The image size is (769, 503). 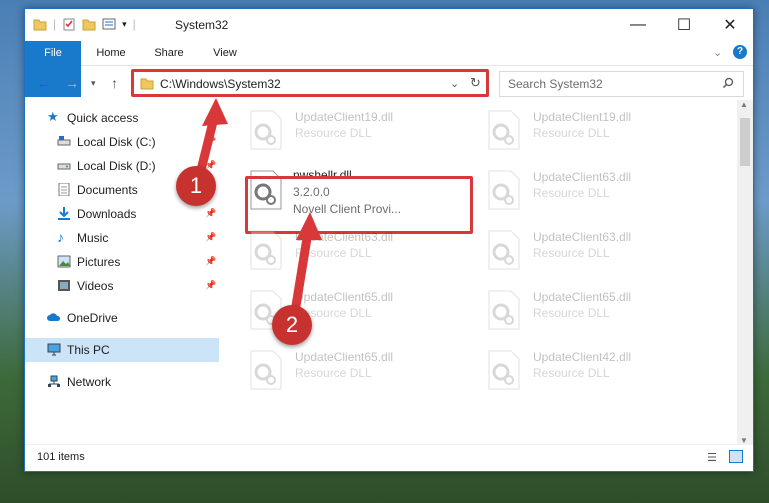 What do you see at coordinates (309, 226) in the screenshot?
I see `arrow-2-head` at bounding box center [309, 226].